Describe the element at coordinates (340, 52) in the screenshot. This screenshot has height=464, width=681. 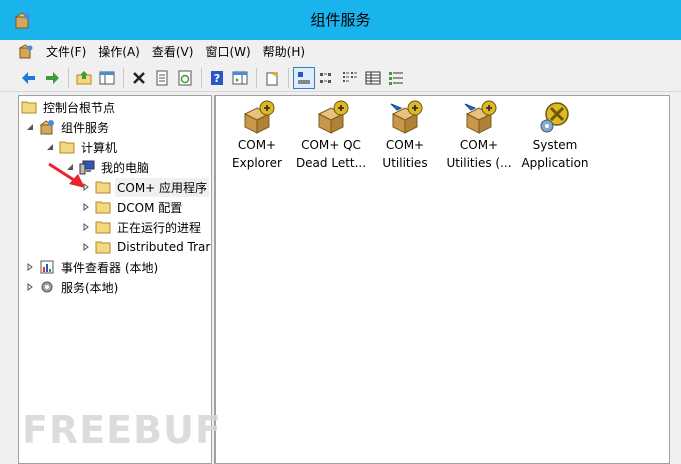
I see `menu-bar: 文件(F) 操作(A) 查看(V) 窗口(W) 帮助(H)` at that location.